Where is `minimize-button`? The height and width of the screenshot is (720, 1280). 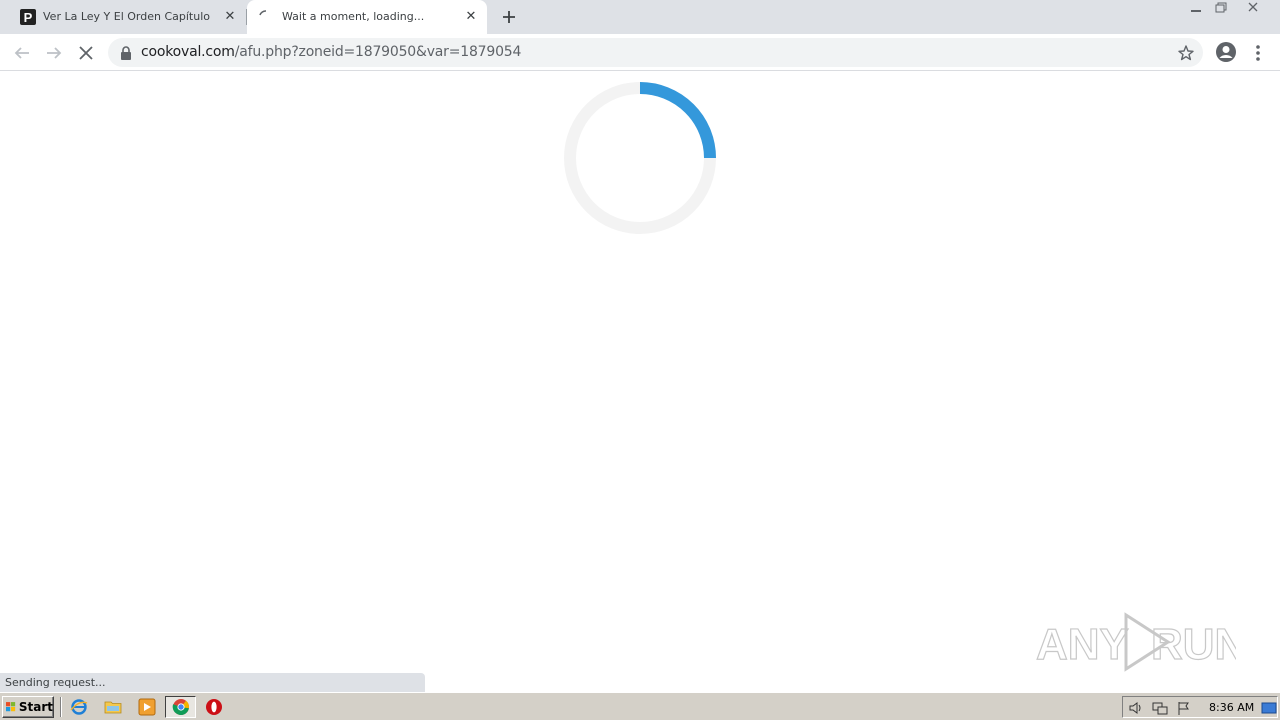
minimize-button is located at coordinates (1196, 8).